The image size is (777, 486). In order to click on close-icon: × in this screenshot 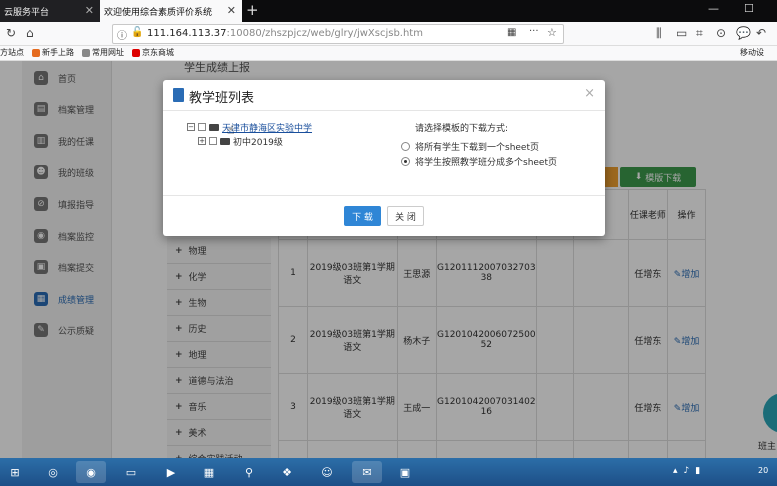, I will do `click(589, 93)`.